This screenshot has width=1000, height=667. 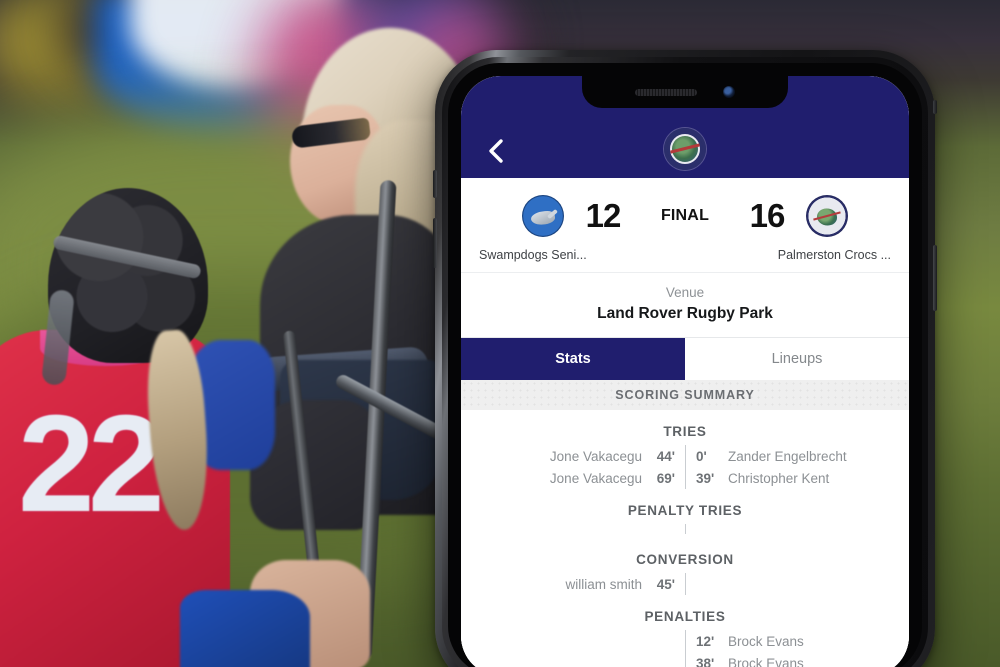 I want to click on phone-notch, so click(x=685, y=92).